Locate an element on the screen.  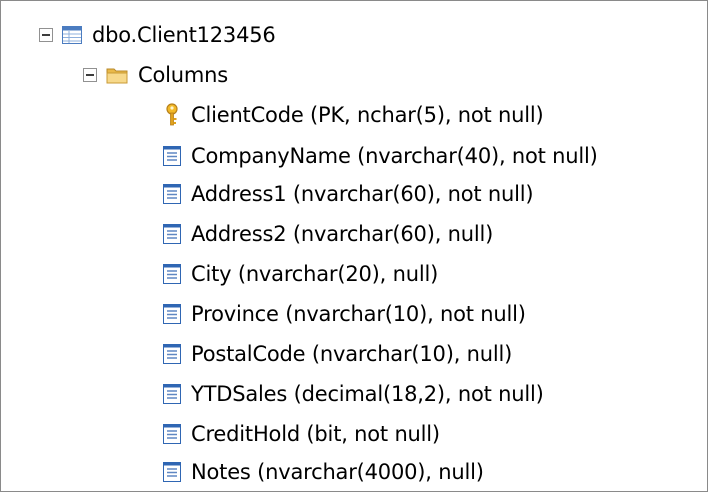
column-label: Address1 (nvarchar(60), not null) is located at coordinates (362, 194).